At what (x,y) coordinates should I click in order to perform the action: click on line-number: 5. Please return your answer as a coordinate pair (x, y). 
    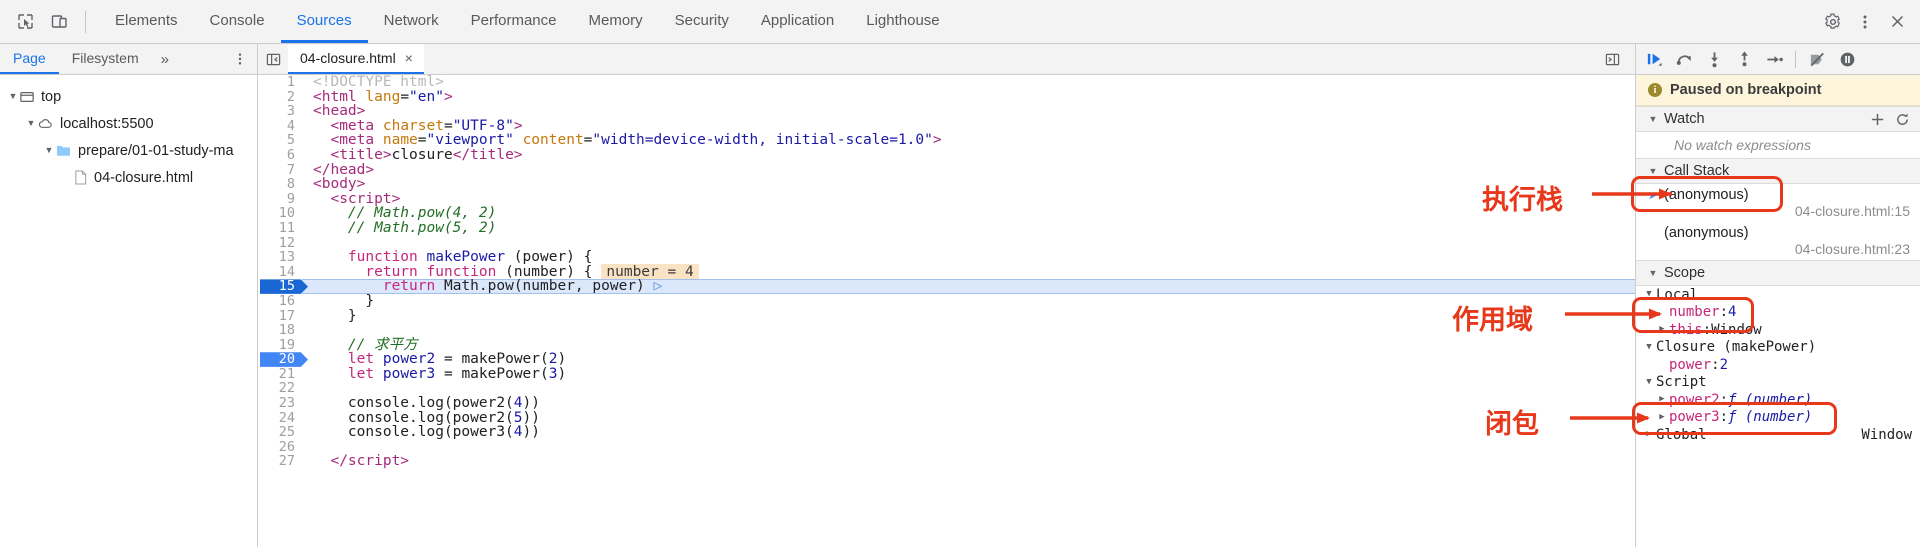
    Looking at the image, I should click on (280, 140).